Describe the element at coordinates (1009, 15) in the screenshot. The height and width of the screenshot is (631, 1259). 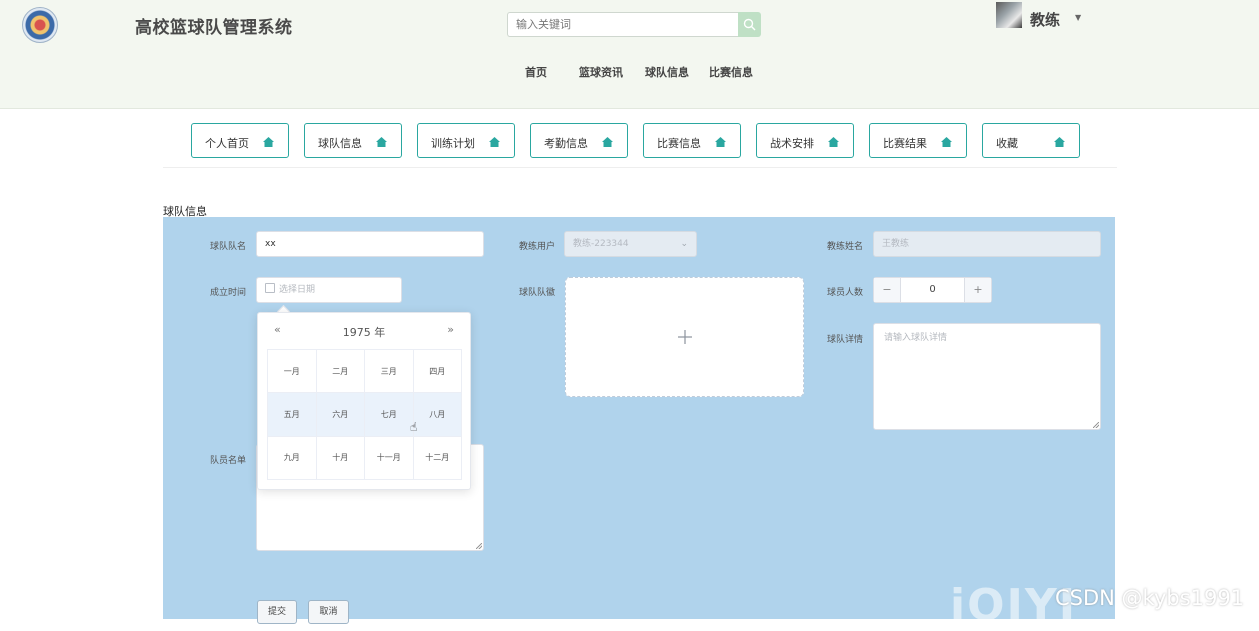
I see `avatar` at that location.